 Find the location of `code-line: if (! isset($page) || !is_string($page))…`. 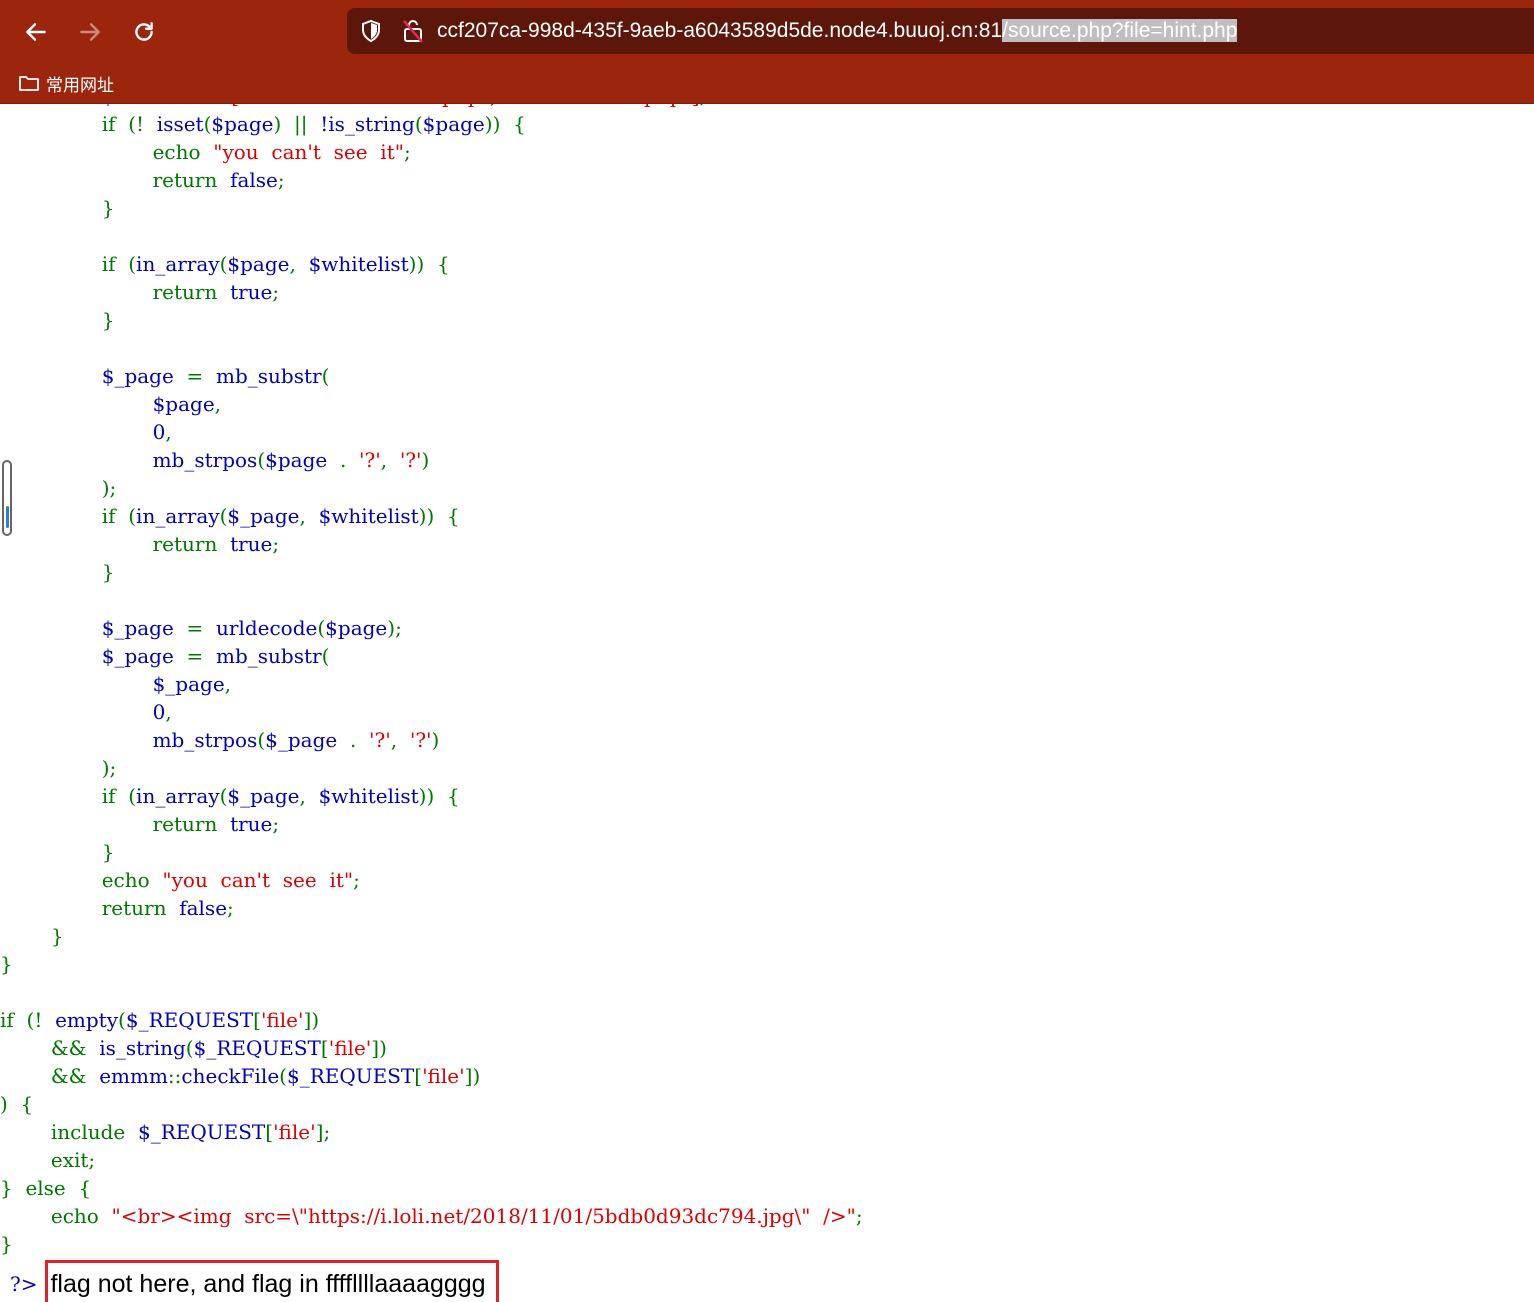

code-line: if (! isset($page) || !is_string($page))… is located at coordinates (431, 124).